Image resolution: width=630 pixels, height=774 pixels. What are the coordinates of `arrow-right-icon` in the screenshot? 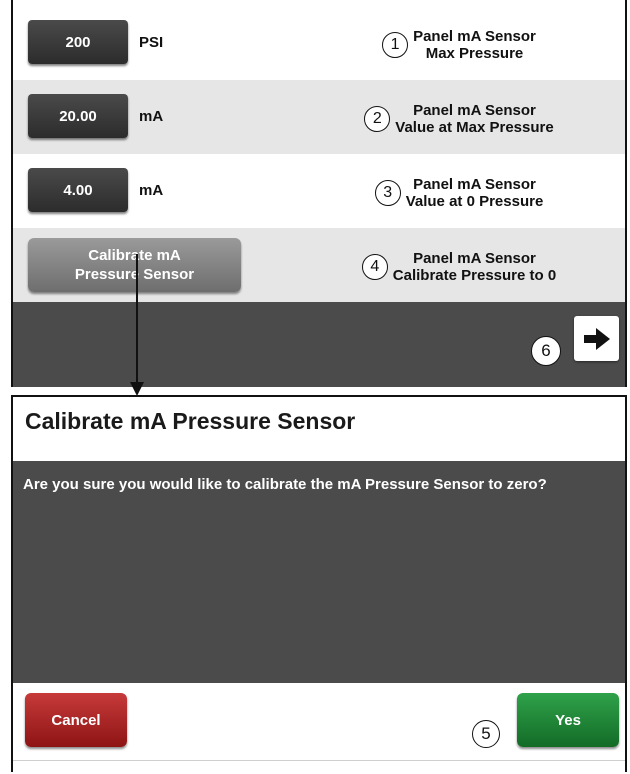 It's located at (596, 338).